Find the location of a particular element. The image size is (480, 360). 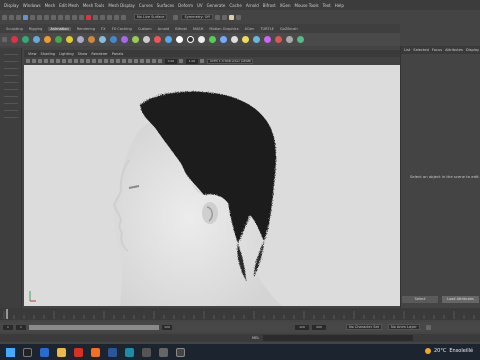

view-icon is located at coordinates (217, 17).